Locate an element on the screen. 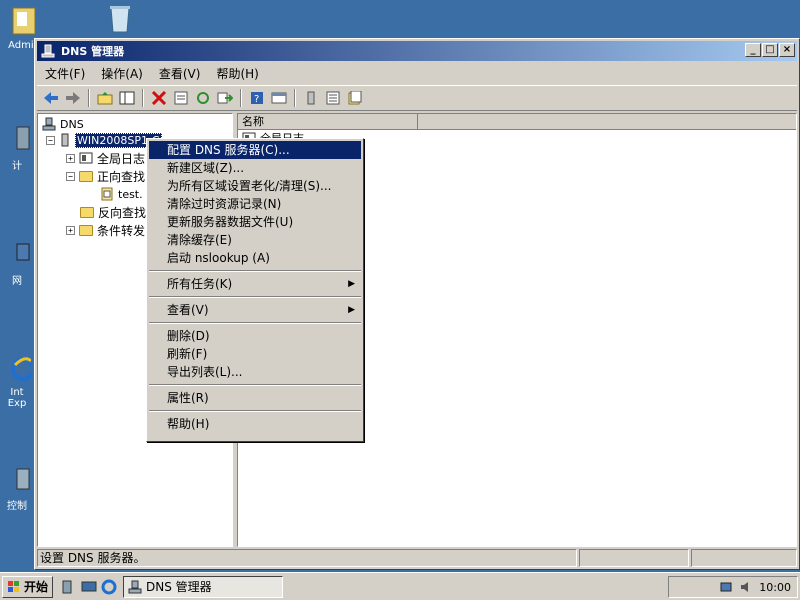  records-button is located at coordinates (355, 98).